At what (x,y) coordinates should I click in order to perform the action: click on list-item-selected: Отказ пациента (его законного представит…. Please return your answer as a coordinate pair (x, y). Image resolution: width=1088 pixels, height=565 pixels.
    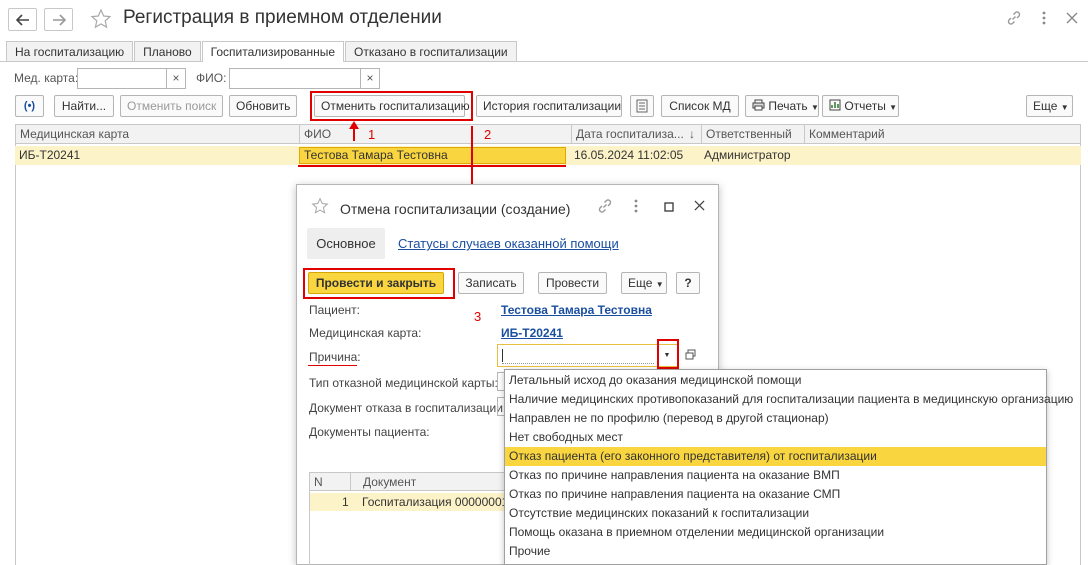
    Looking at the image, I should click on (775, 456).